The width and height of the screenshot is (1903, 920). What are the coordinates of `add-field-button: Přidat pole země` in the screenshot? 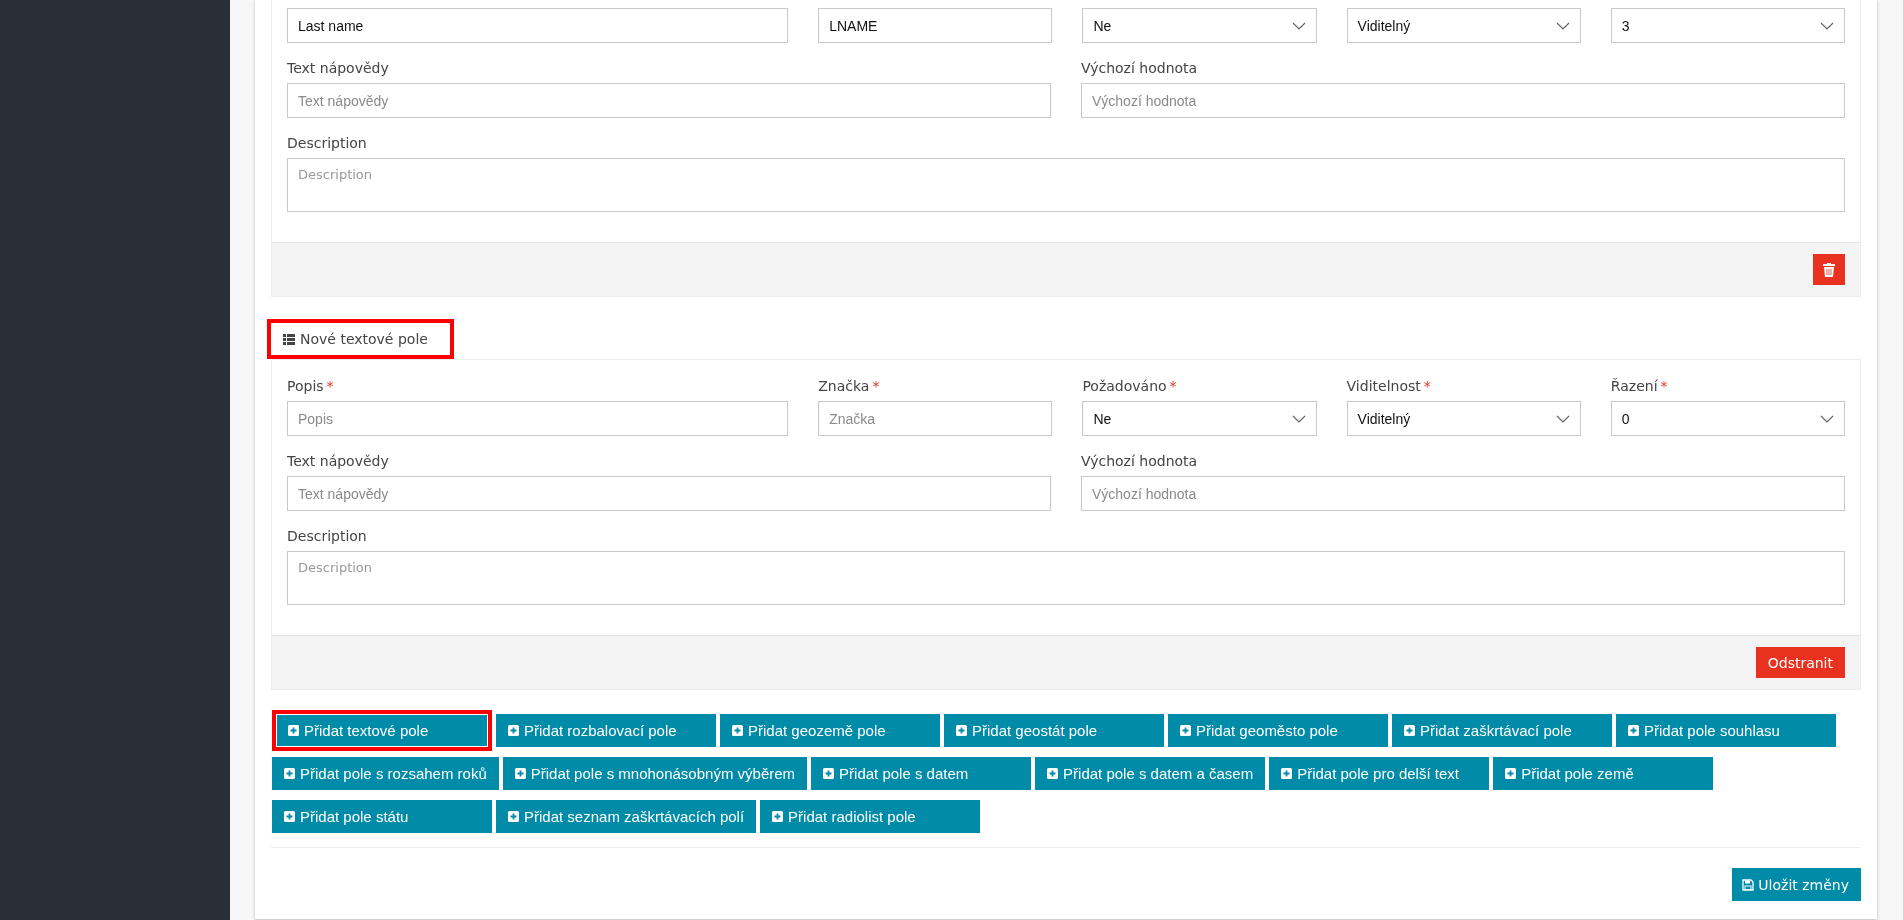 It's located at (1603, 773).